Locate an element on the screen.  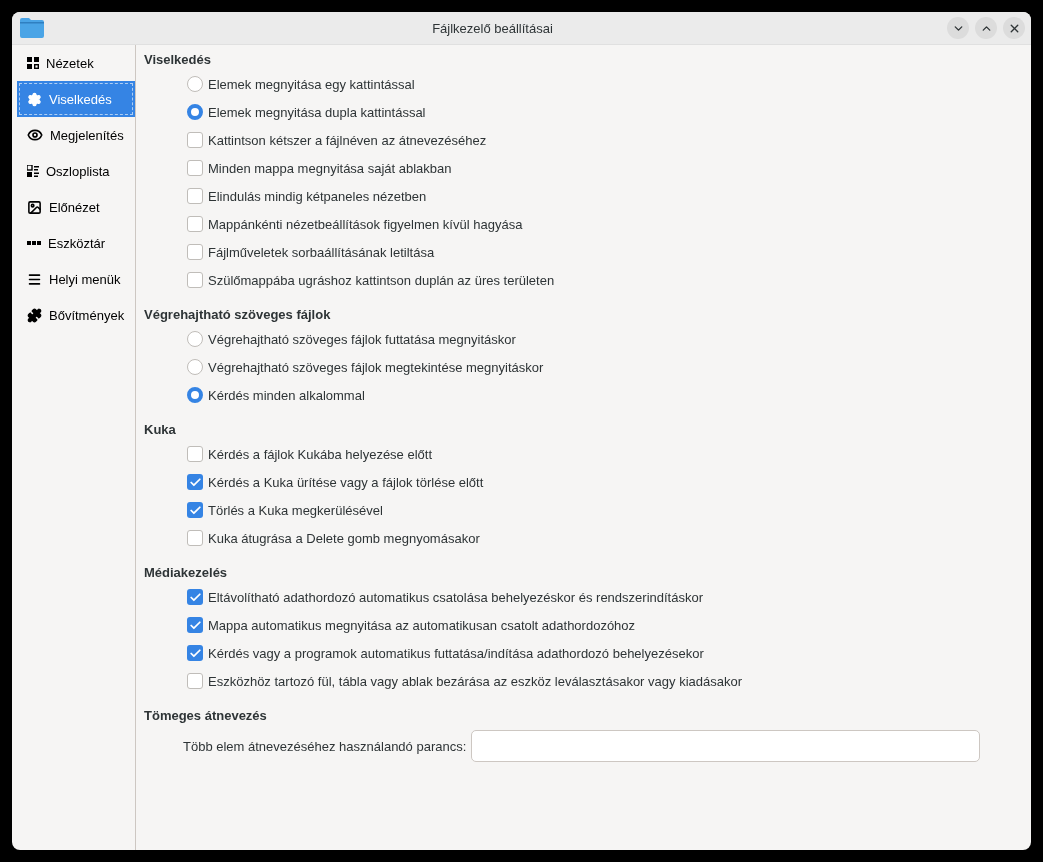
command-field is located at coordinates (726, 746).